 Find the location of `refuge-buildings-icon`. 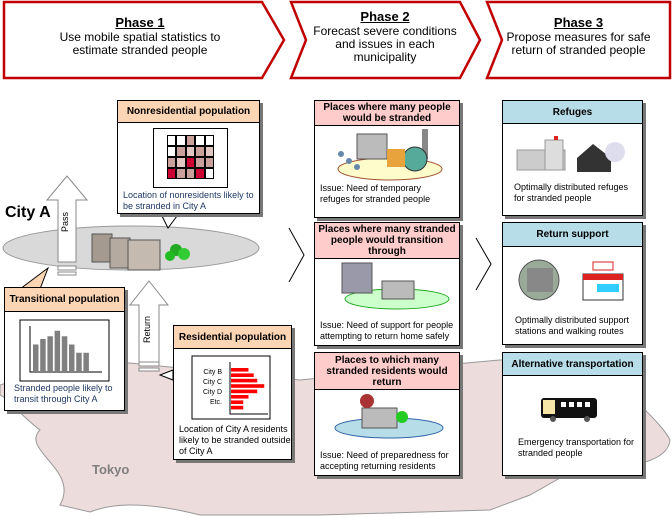

refuge-buildings-icon is located at coordinates (570, 154).